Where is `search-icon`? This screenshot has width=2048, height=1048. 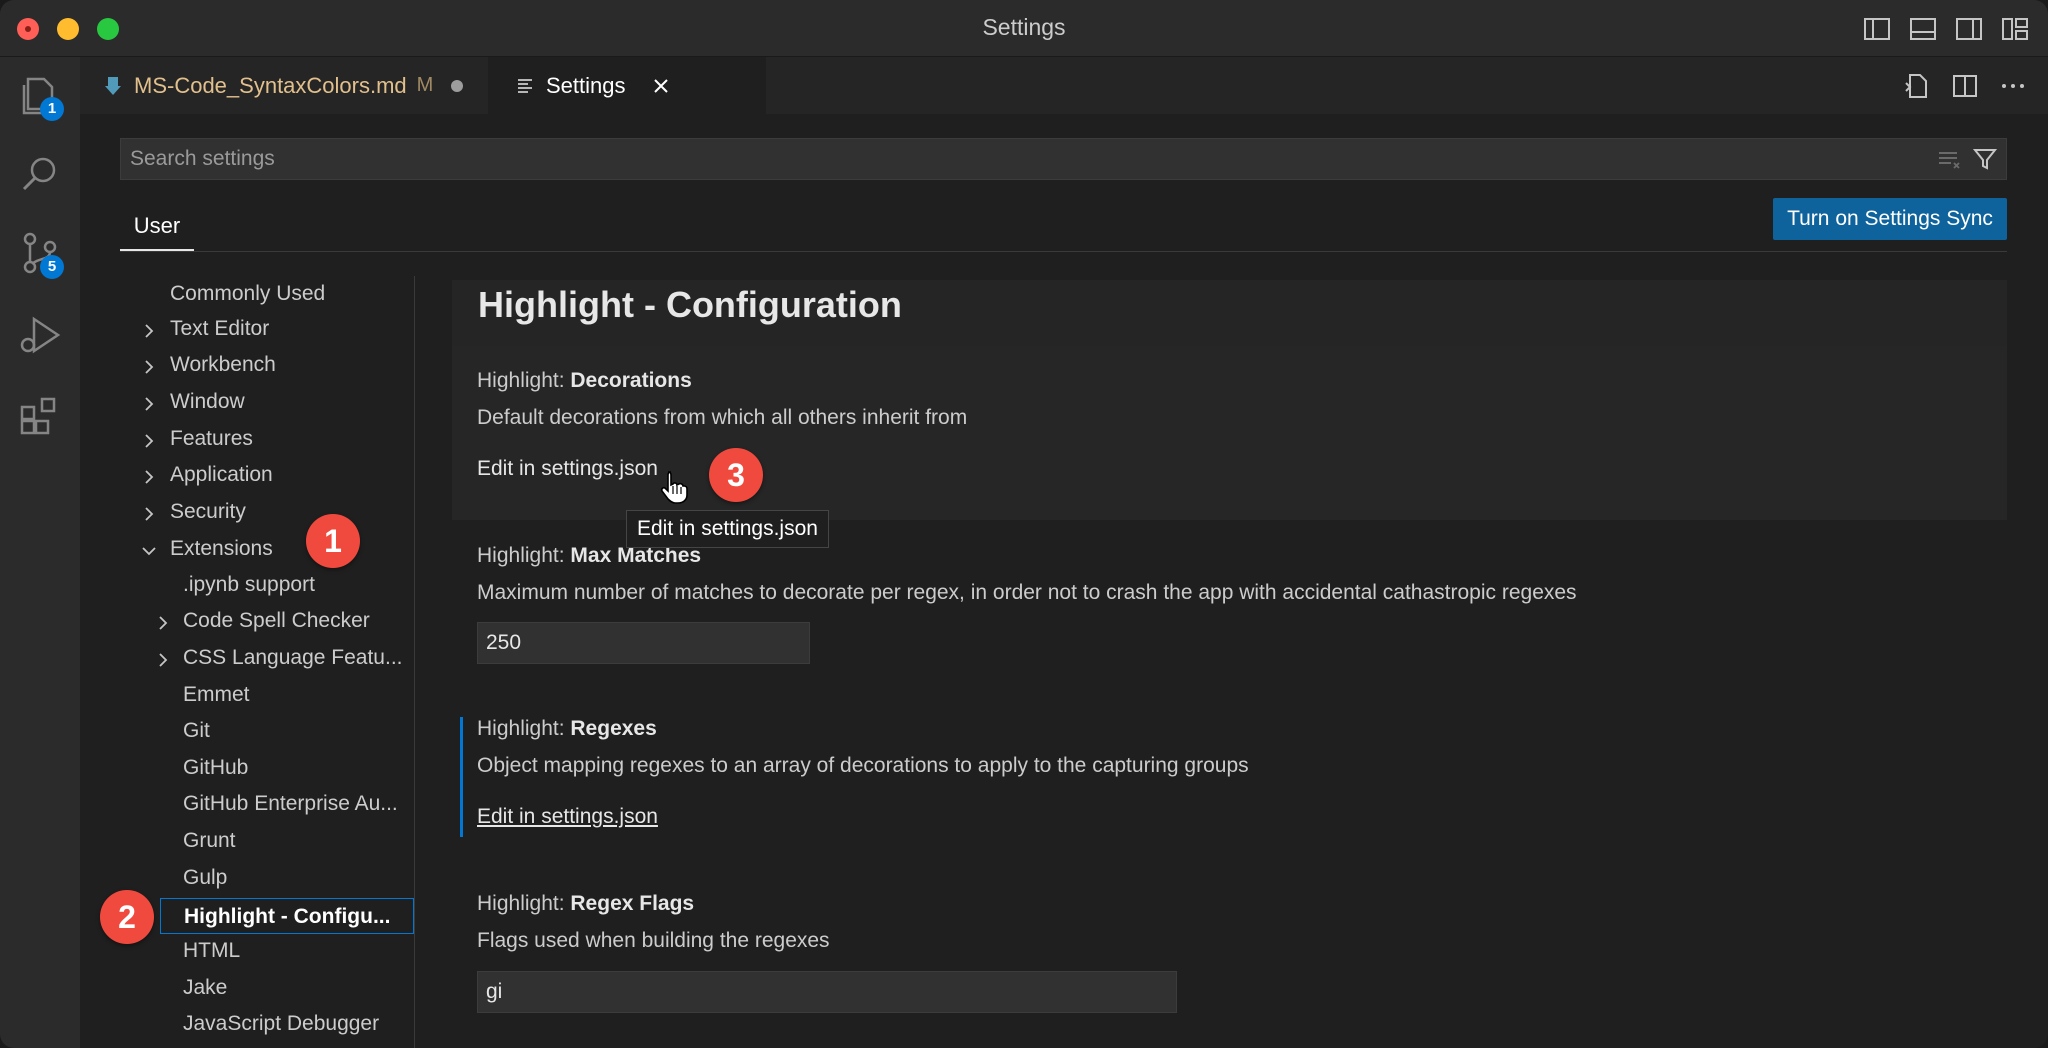
search-icon is located at coordinates (40, 175).